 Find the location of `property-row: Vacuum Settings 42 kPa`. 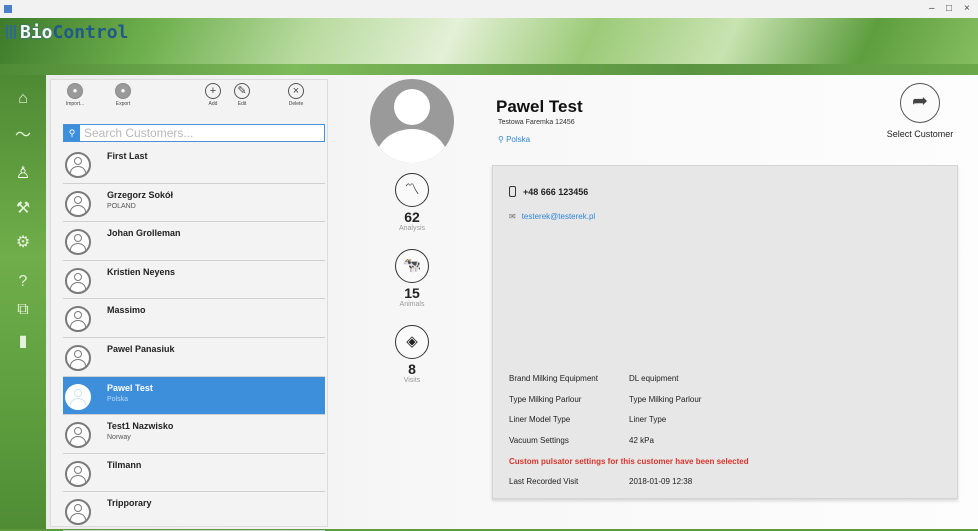

property-row: Vacuum Settings 42 kPa is located at coordinates (629, 446).